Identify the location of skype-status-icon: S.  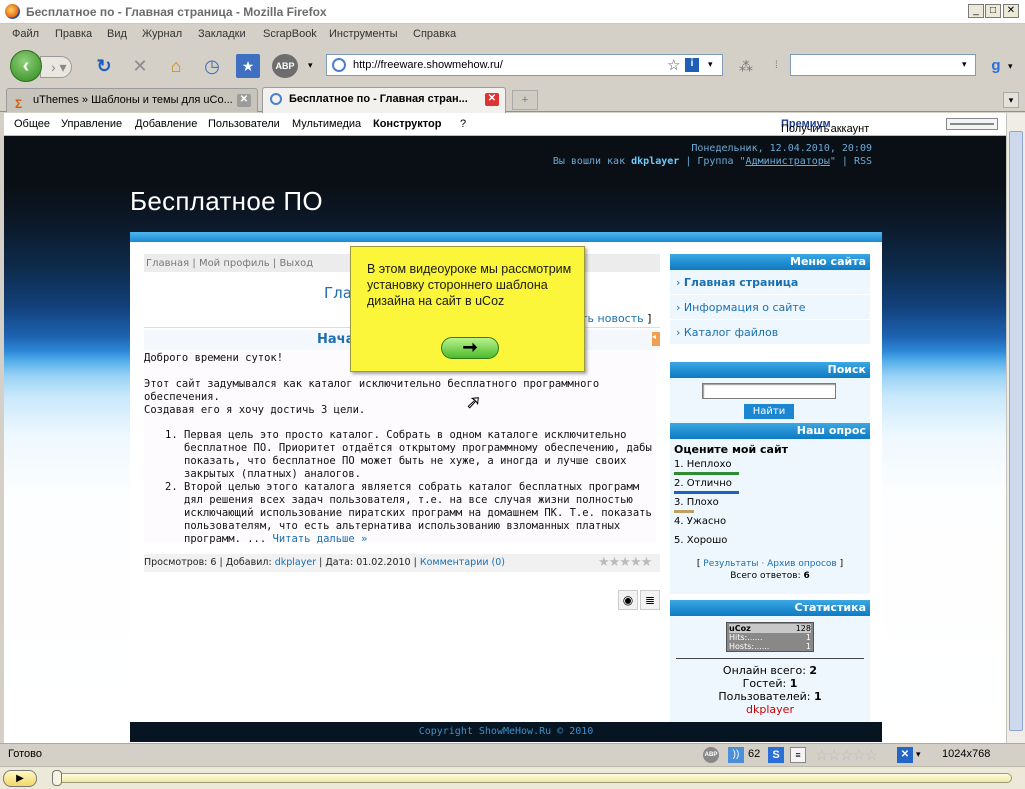
(776, 755).